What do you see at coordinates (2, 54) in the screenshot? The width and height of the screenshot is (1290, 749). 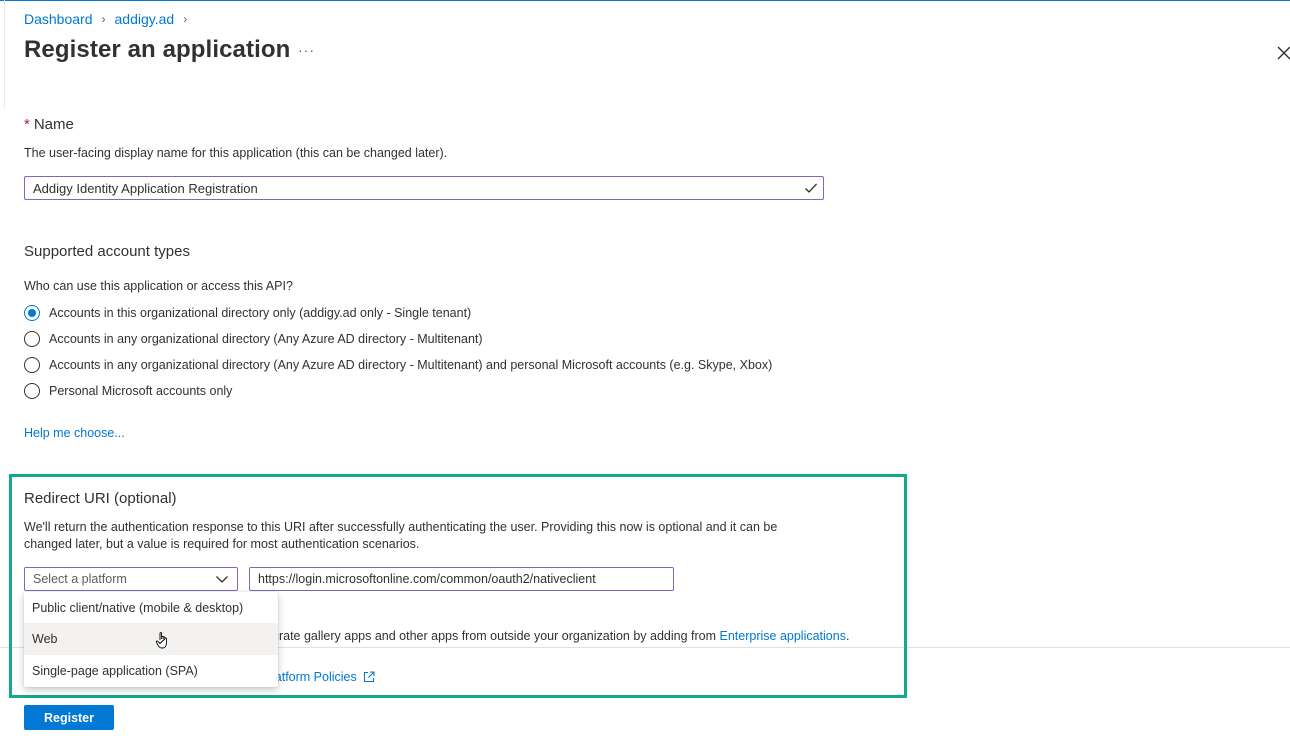 I see `blade-left-edge` at bounding box center [2, 54].